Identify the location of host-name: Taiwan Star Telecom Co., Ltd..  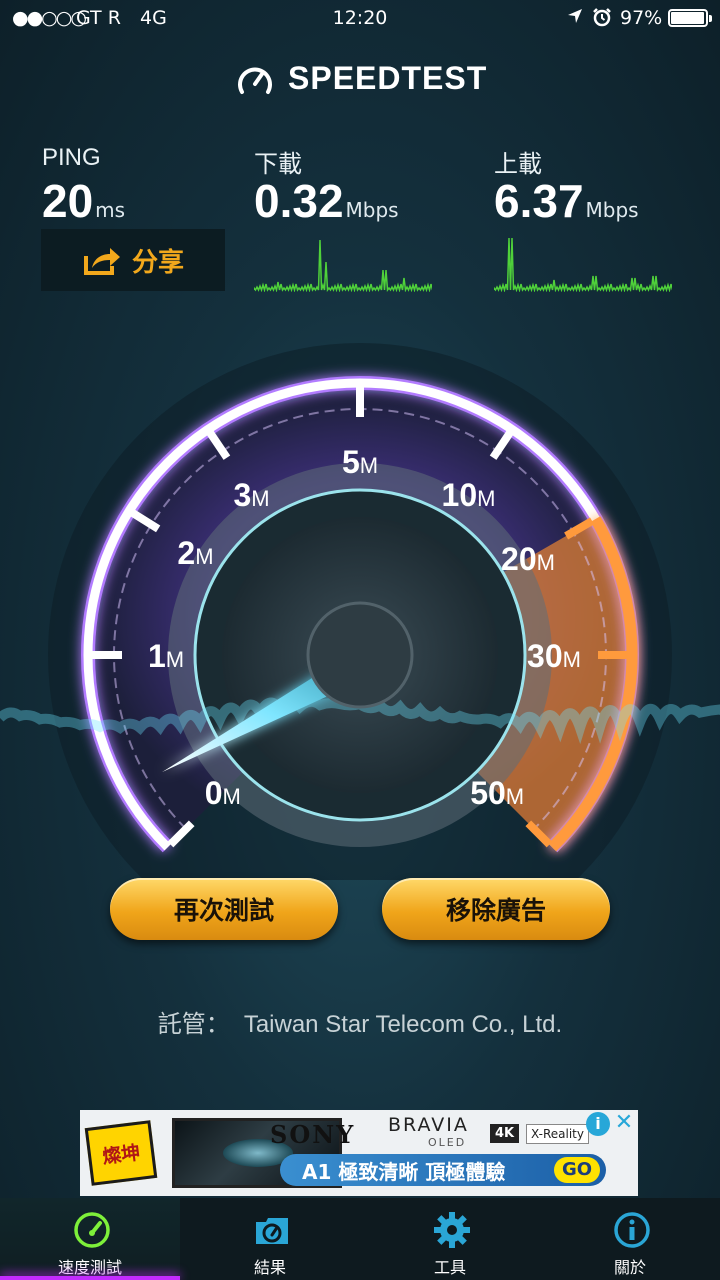
(403, 1024).